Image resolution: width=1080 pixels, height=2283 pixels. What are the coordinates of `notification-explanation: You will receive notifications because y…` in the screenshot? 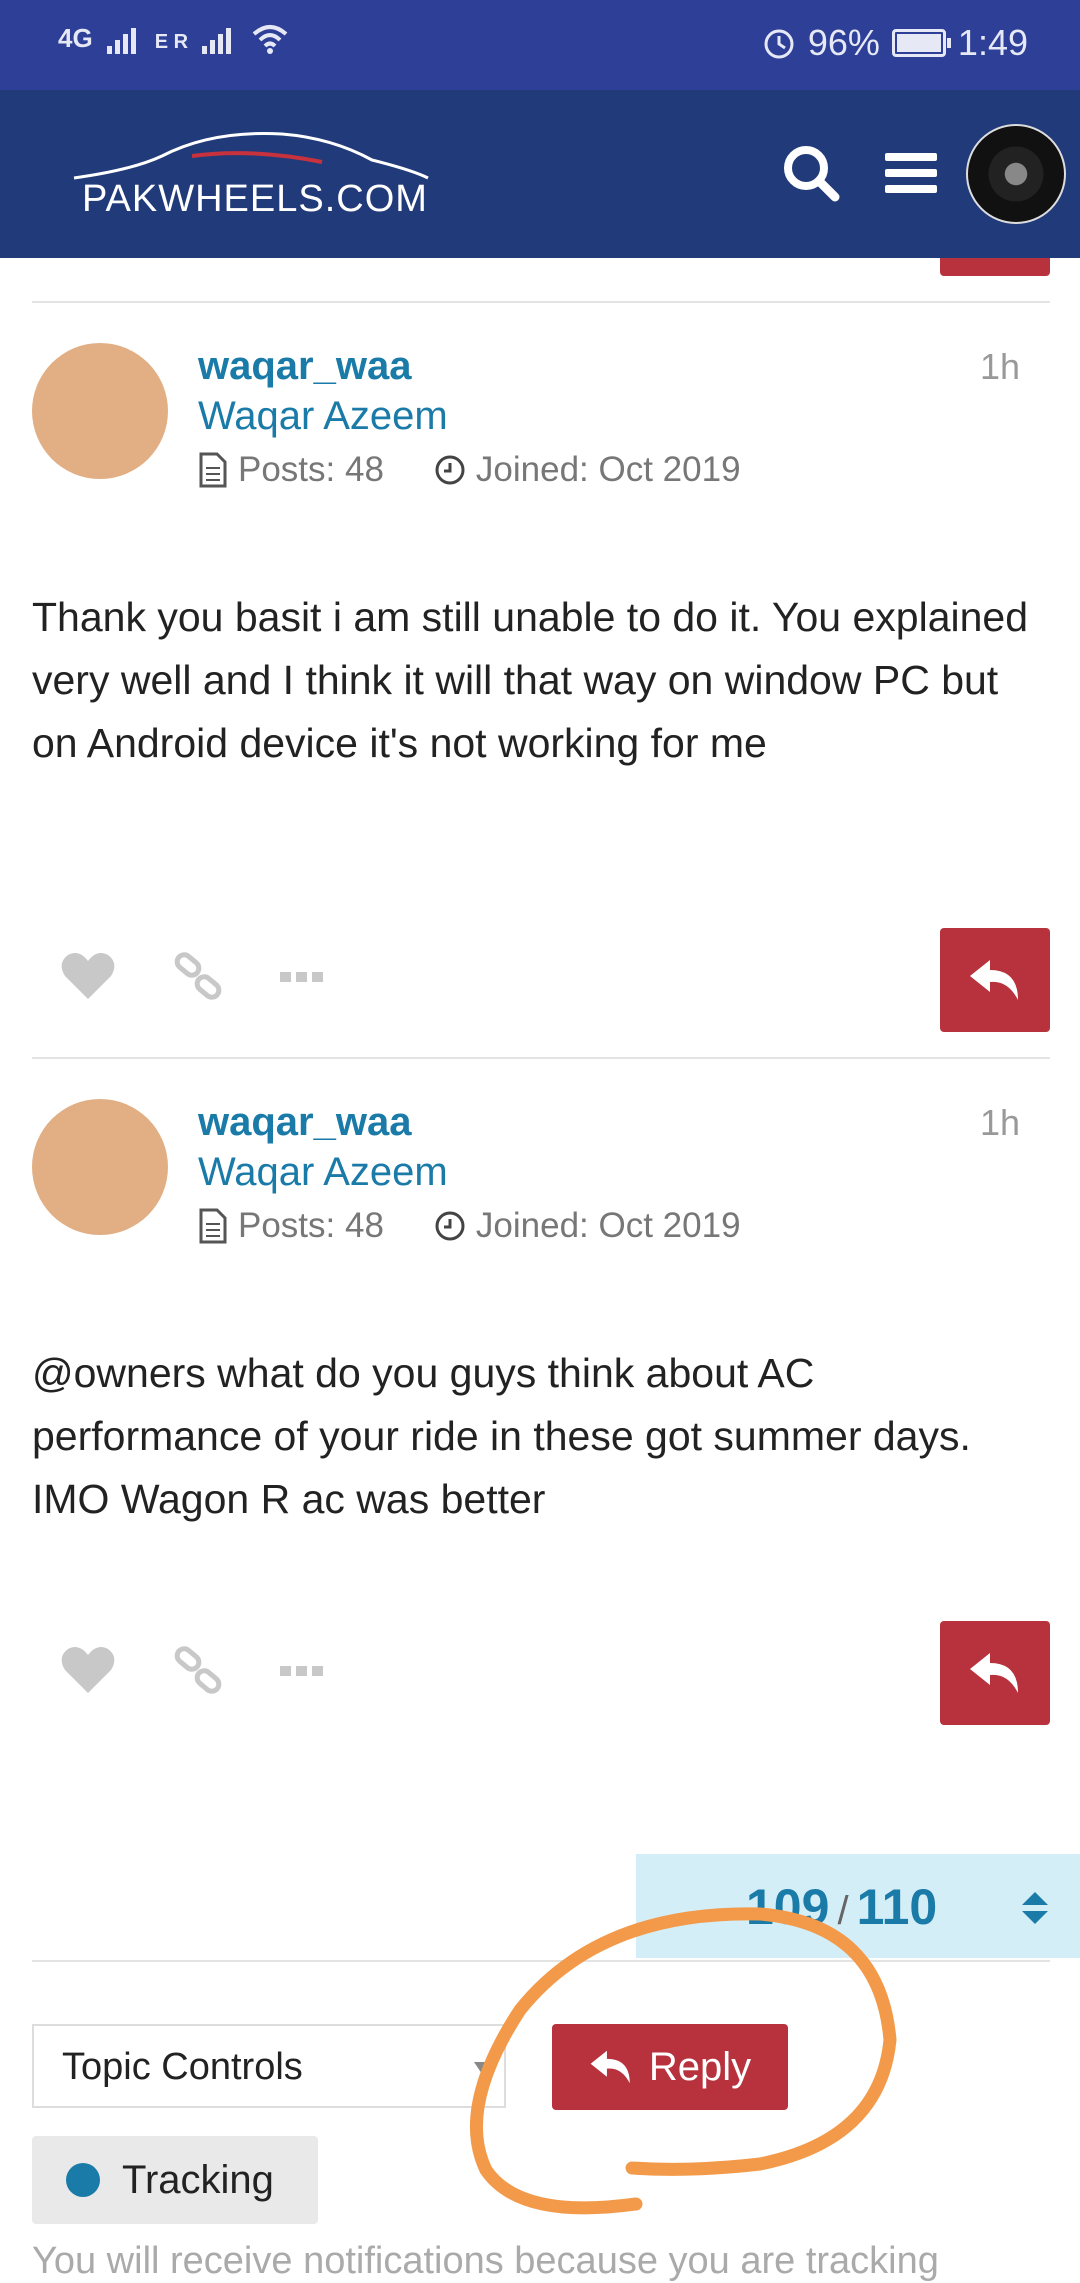 It's located at (485, 2261).